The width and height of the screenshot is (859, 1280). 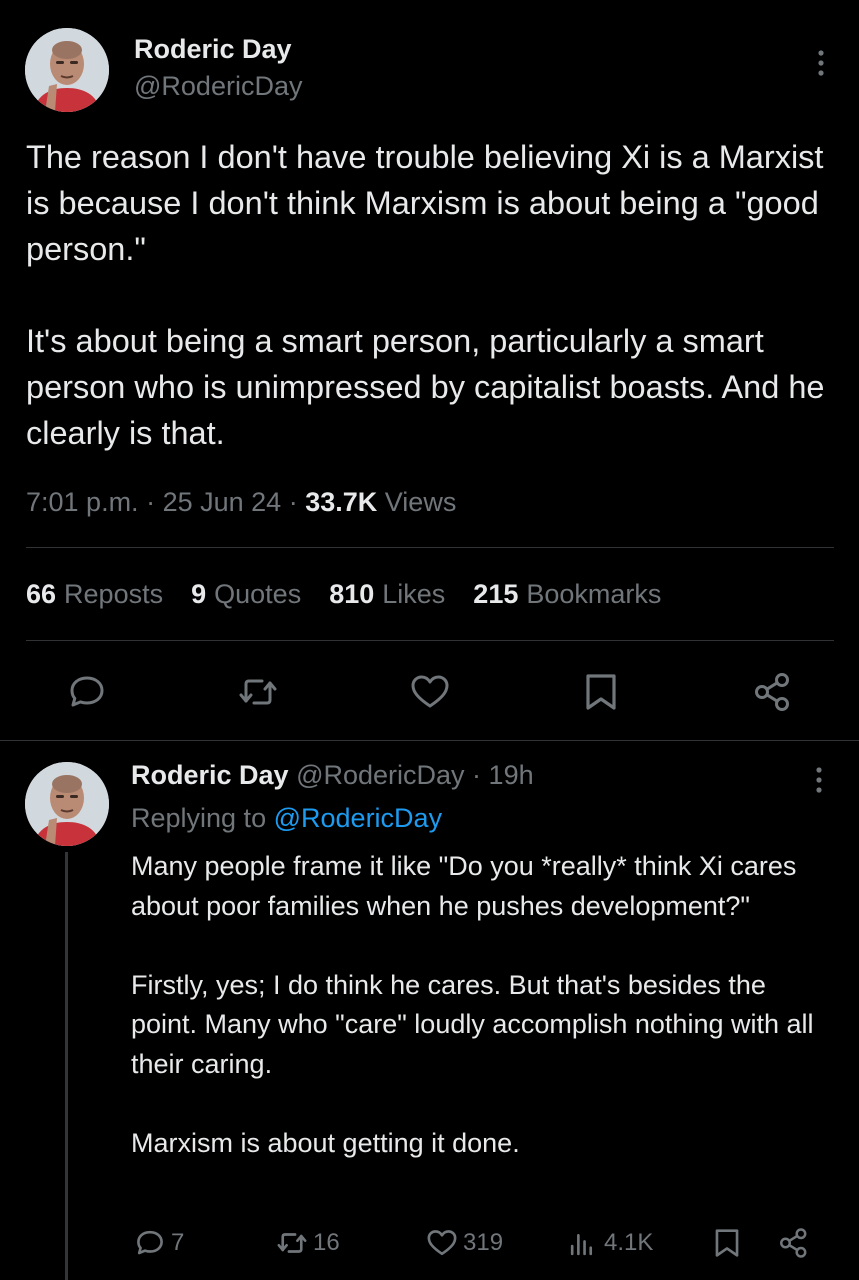 I want to click on tweet-meta: 7:01 p.m. · 25 Jun 24 · 33.7K Views, so click(x=241, y=502).